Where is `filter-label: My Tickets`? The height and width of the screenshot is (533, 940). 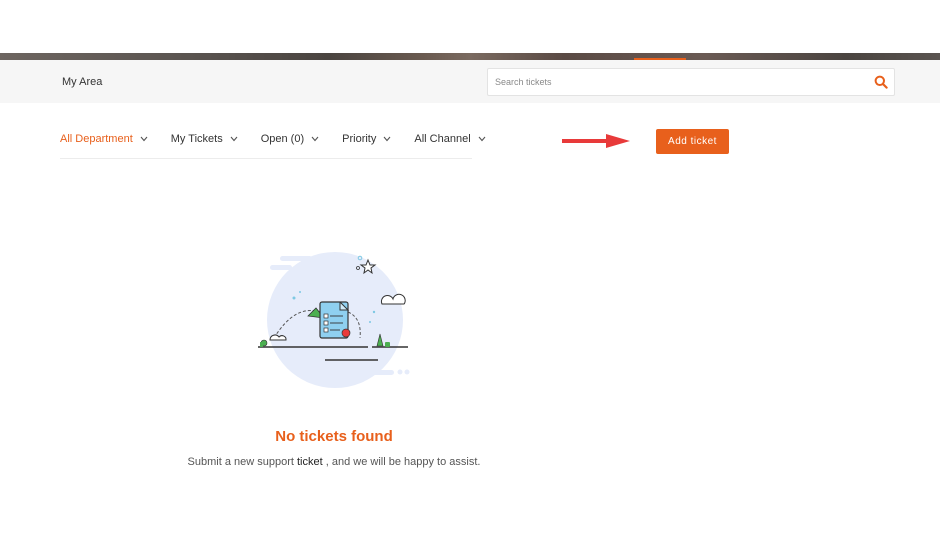 filter-label: My Tickets is located at coordinates (196, 139).